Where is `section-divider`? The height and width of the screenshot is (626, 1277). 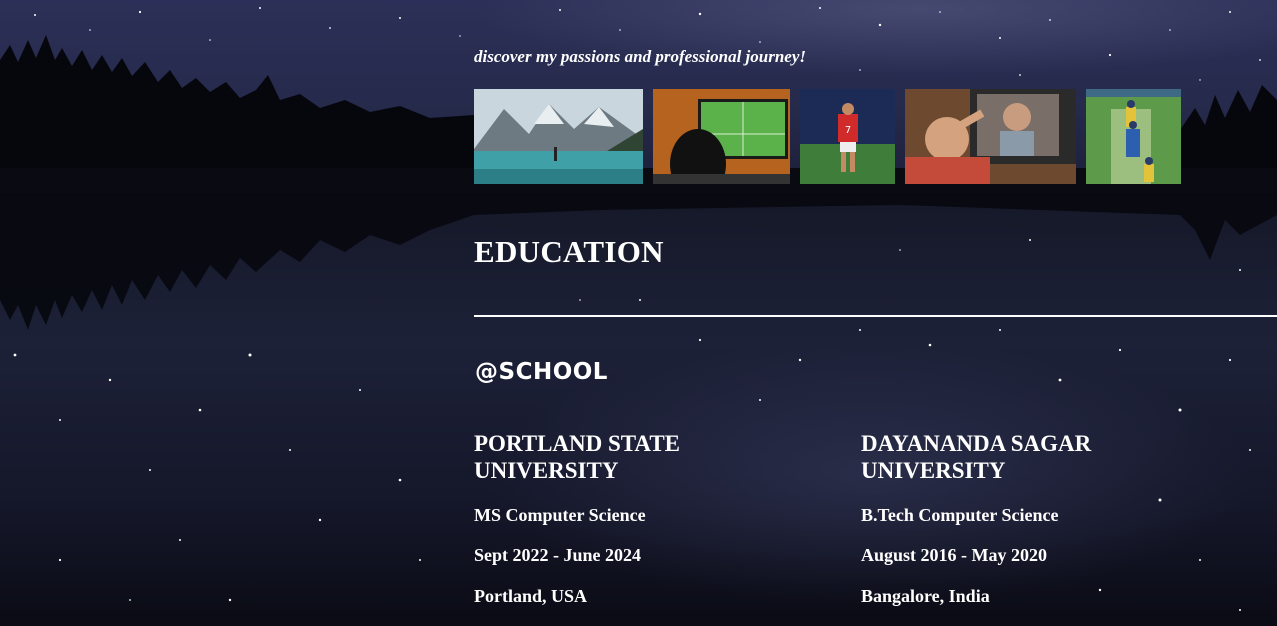
section-divider is located at coordinates (875, 316).